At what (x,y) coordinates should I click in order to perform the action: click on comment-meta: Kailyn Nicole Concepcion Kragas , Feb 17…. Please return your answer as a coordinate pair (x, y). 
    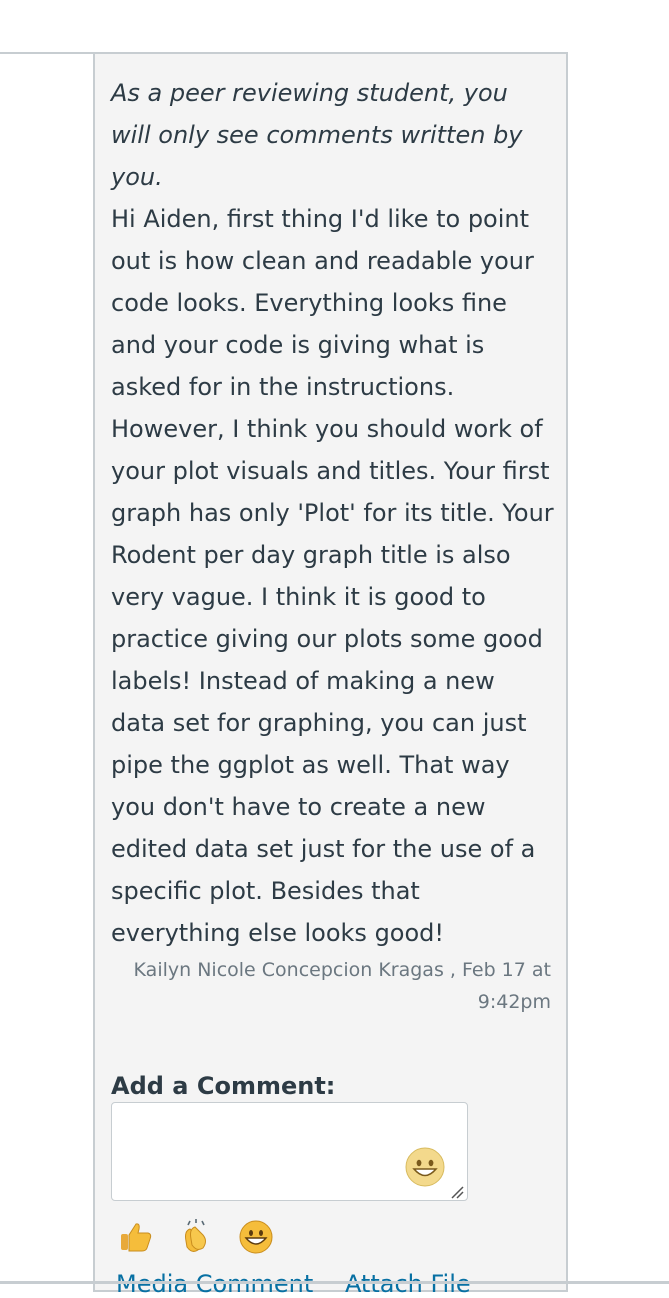
    Looking at the image, I should click on (331, 986).